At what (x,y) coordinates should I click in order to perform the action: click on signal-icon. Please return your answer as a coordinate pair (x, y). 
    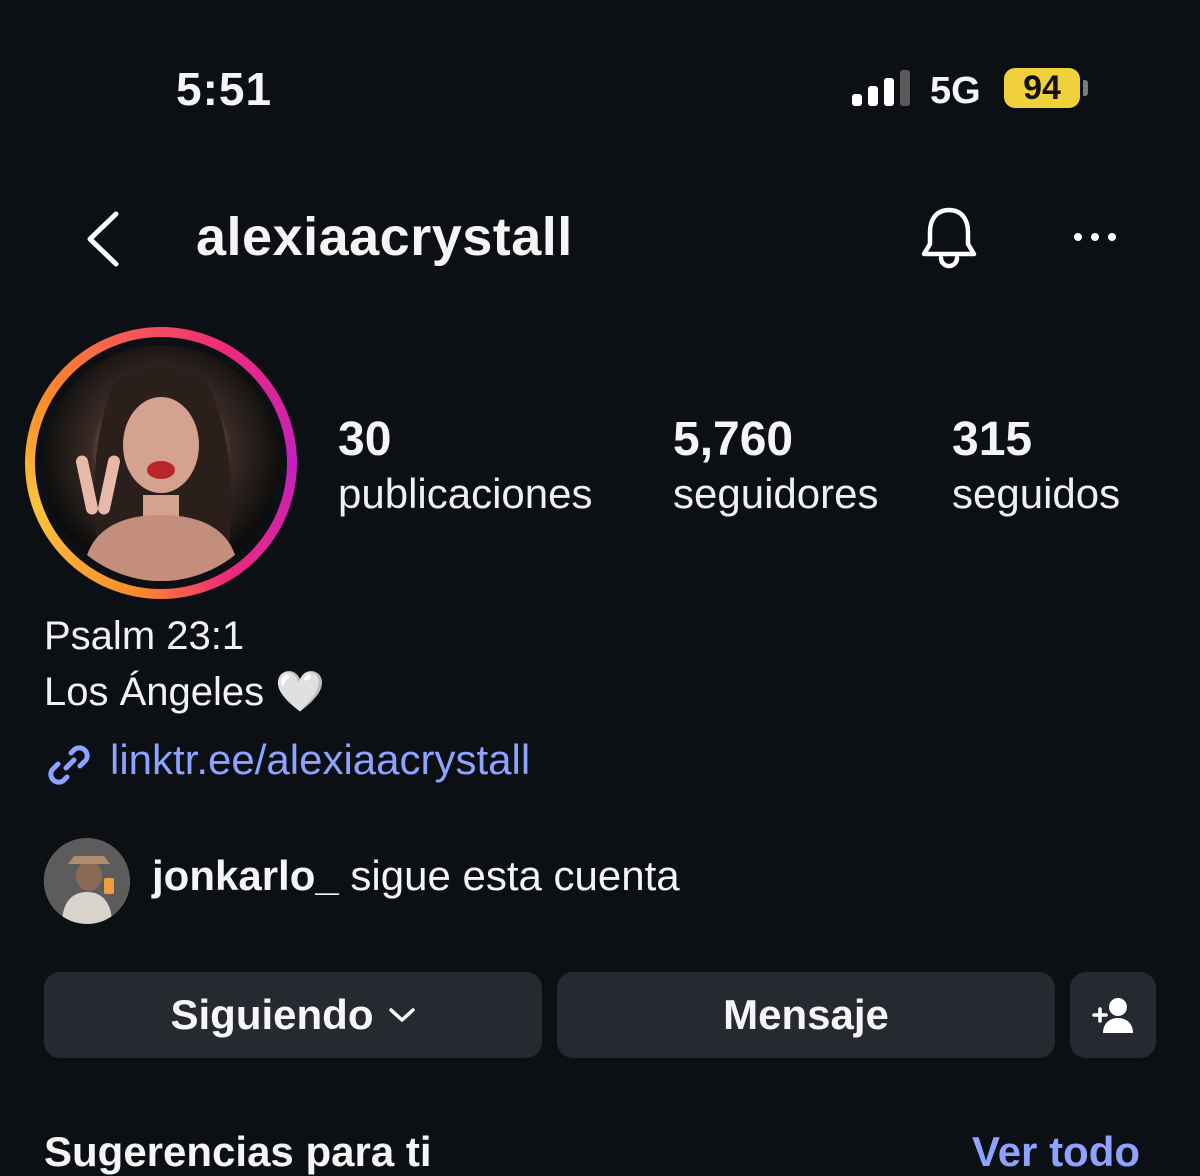
    Looking at the image, I should click on (881, 88).